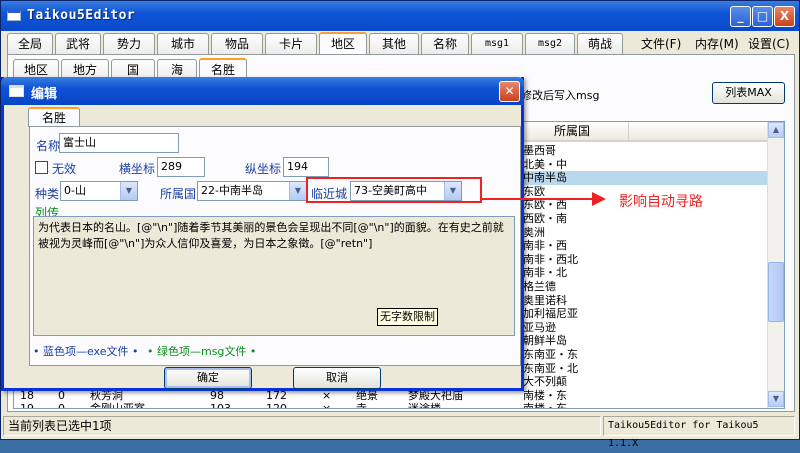 The width and height of the screenshot is (800, 453). What do you see at coordinates (784, 16) in the screenshot?
I see `close-button: X` at bounding box center [784, 16].